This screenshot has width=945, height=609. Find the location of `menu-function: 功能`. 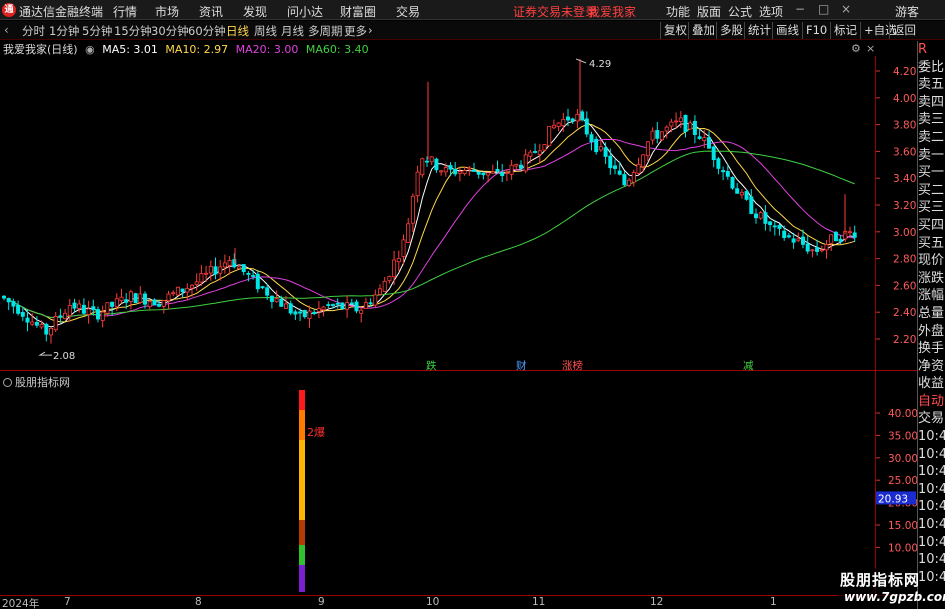

menu-function: 功能 is located at coordinates (678, 11).